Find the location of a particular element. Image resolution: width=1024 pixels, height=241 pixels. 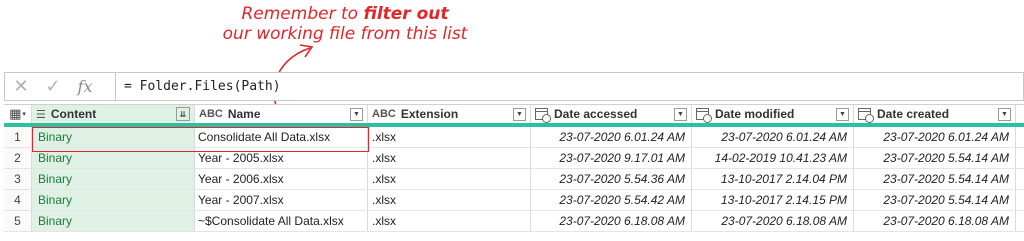

column-header-date-accessed: Date accessed ▼ is located at coordinates (611, 114).